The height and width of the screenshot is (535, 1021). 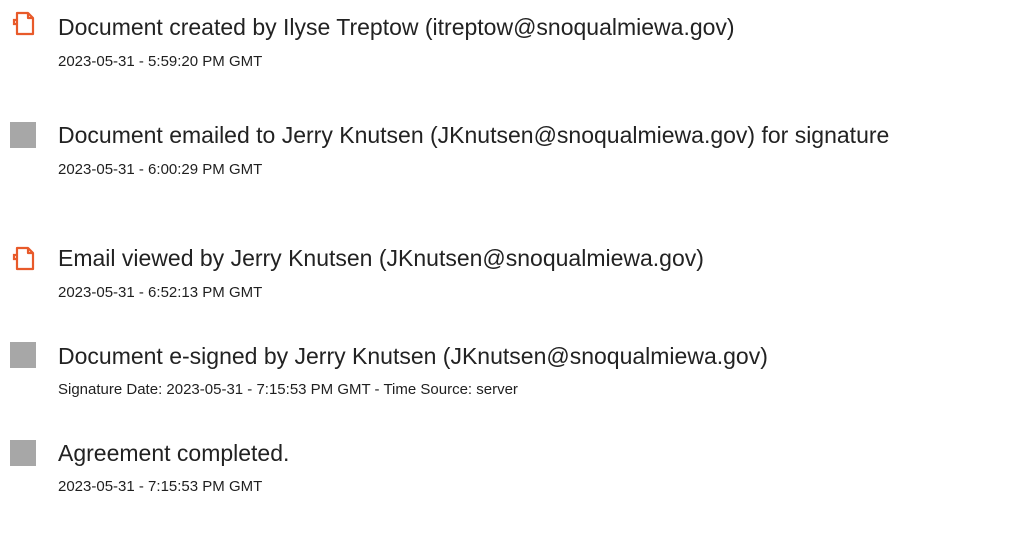 I want to click on event-timestamp: 2023-05-31 - 6:52:13 PM GMT, so click(x=160, y=292).